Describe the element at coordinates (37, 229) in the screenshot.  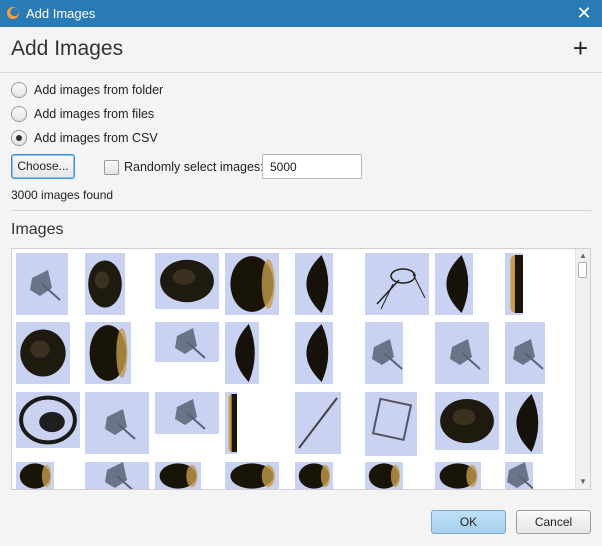
I see `images-section-title: Images` at that location.